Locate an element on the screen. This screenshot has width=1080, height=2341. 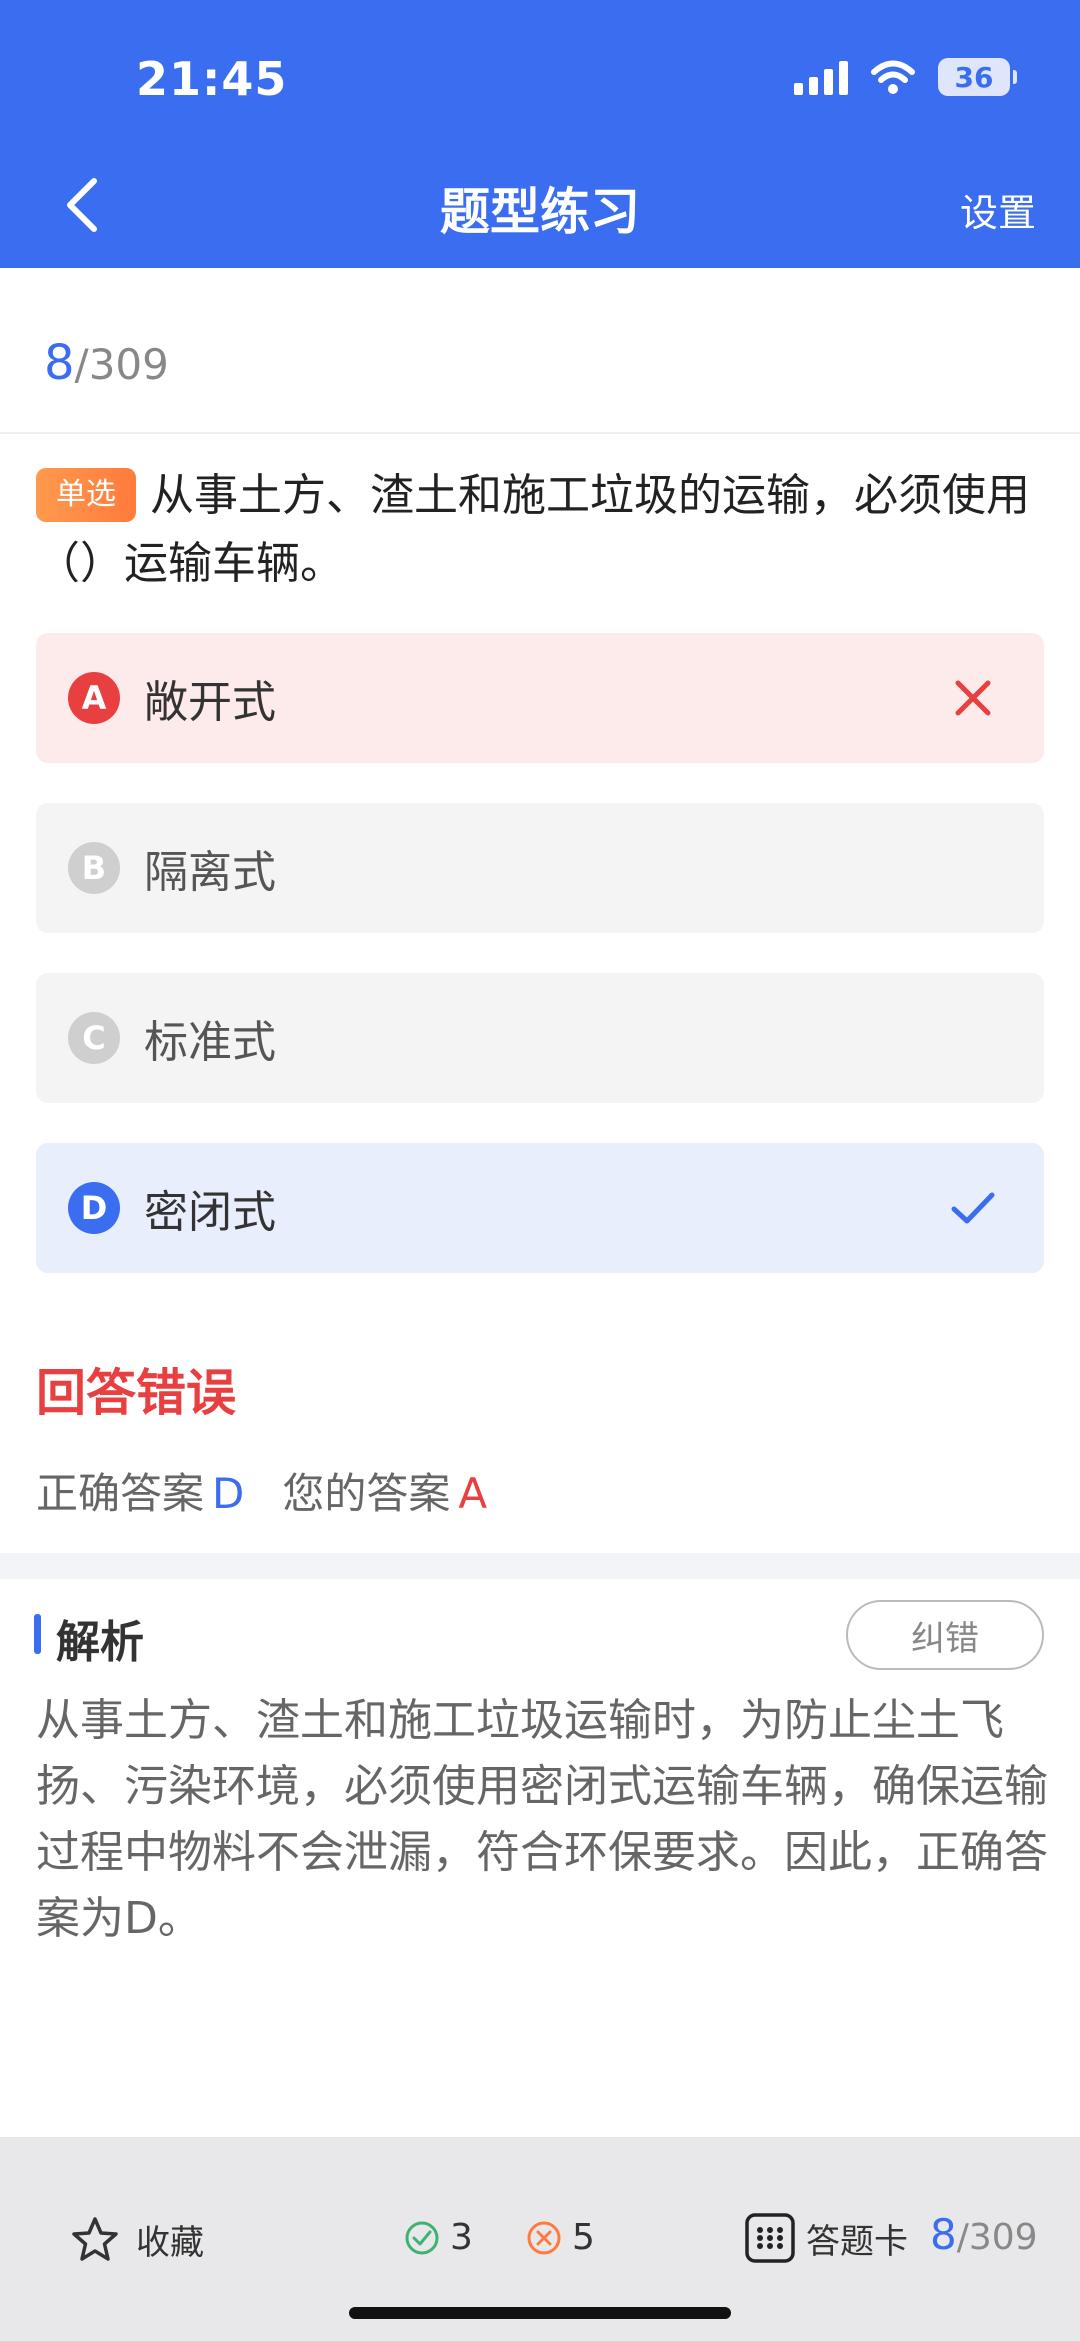
page-title: 题型练习 is located at coordinates (540, 212).